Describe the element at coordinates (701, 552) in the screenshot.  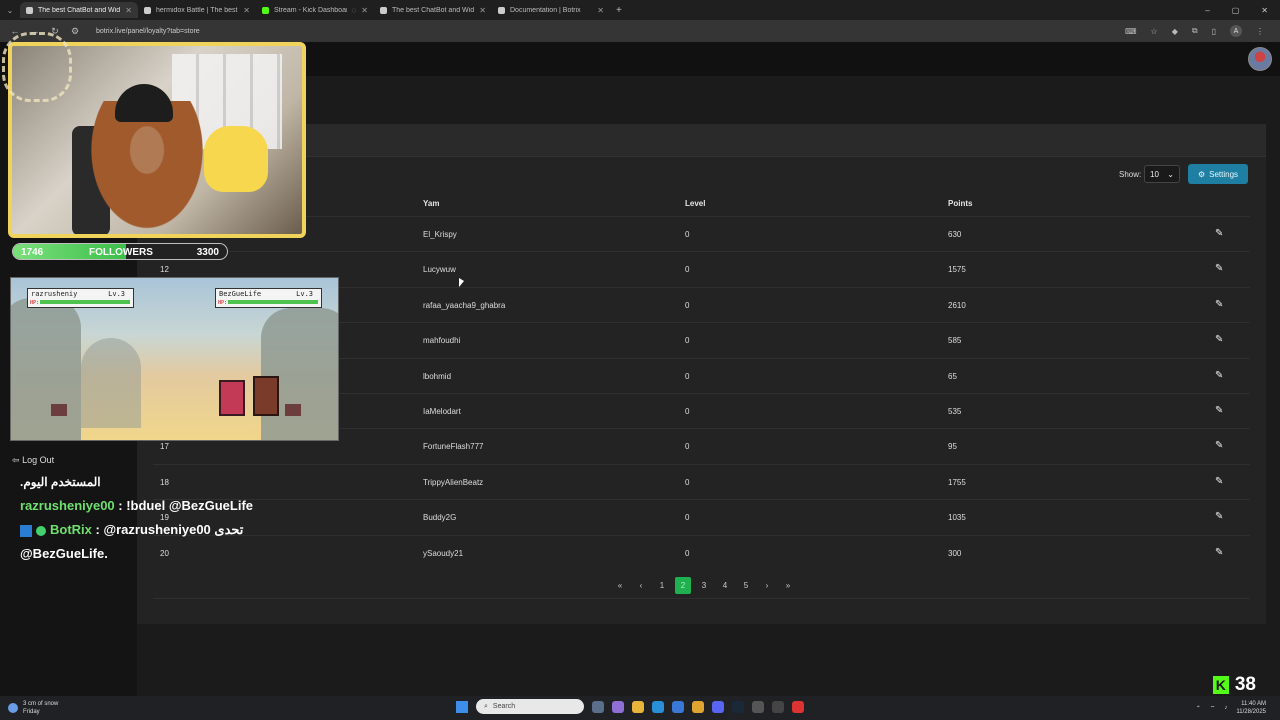
I see `table-row: 20 ySaoudy21 0 300 ✎` at that location.